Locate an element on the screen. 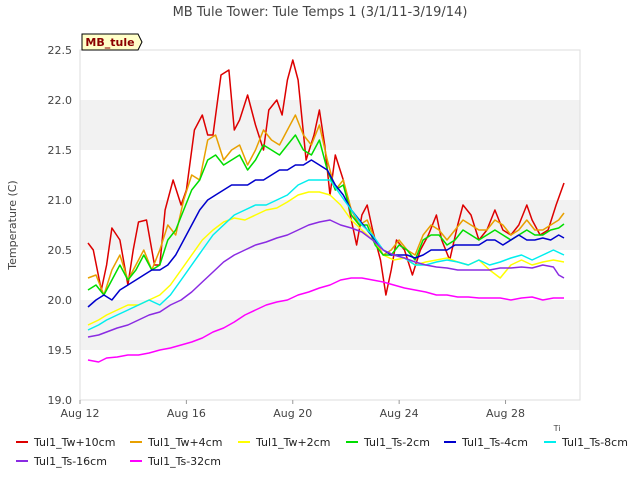  legend-item: Tul1_Ts-32cm is located at coordinates (175, 461).